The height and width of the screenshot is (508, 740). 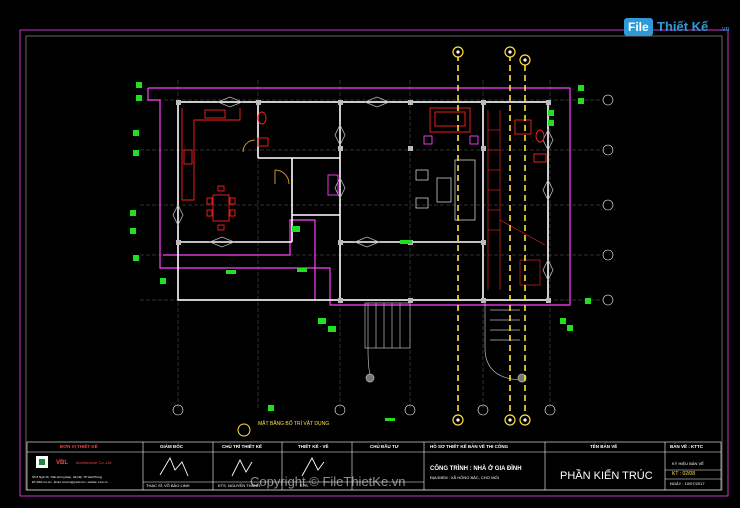 What do you see at coordinates (687, 483) in the screenshot?
I see `tb-date: NGÀY : 10/07/2017` at bounding box center [687, 483].